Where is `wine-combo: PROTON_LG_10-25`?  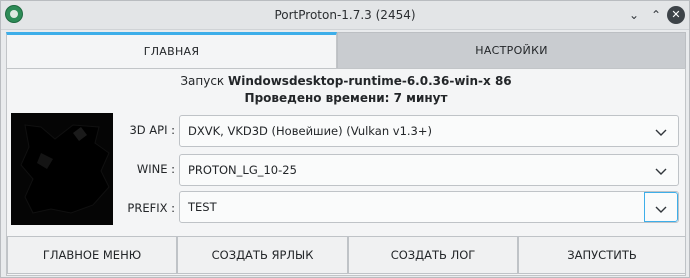 wine-combo: PROTON_LG_10-25 is located at coordinates (429, 170).